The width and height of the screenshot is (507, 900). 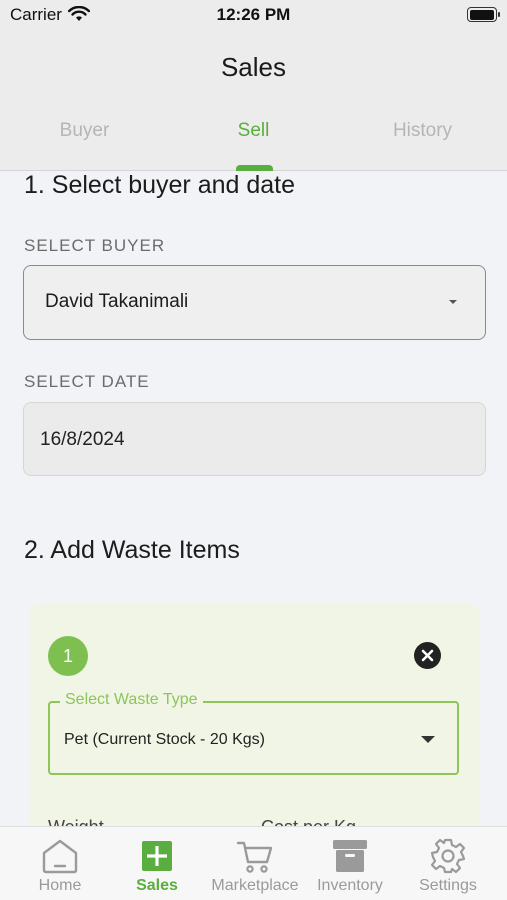 I want to click on tab-sell: Sell, so click(x=253, y=131).